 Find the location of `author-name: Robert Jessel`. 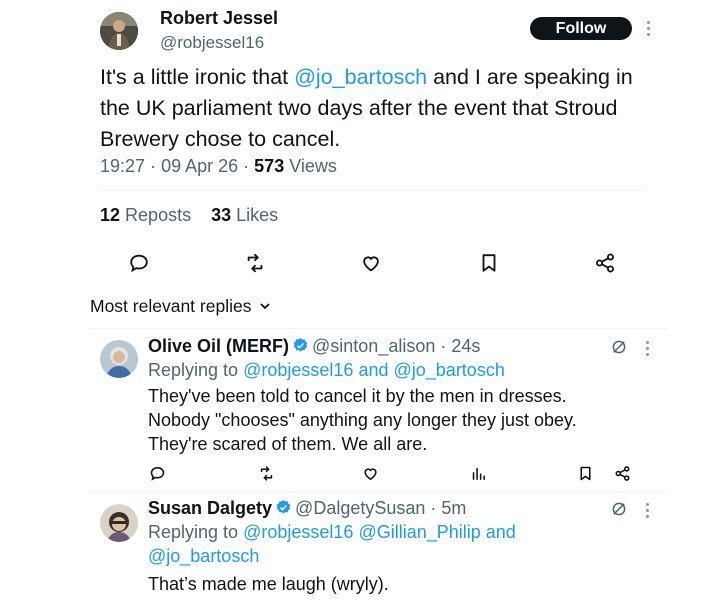

author-name: Robert Jessel is located at coordinates (219, 18).